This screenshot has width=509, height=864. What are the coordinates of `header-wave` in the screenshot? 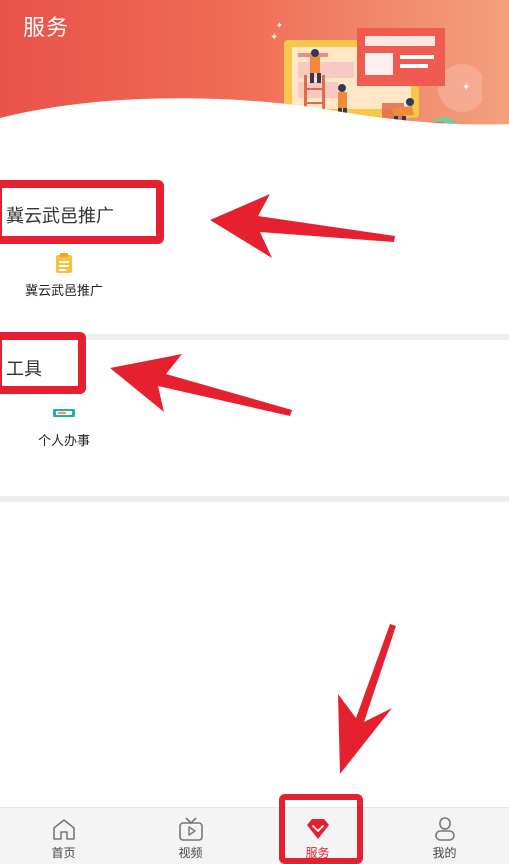 It's located at (254, 124).